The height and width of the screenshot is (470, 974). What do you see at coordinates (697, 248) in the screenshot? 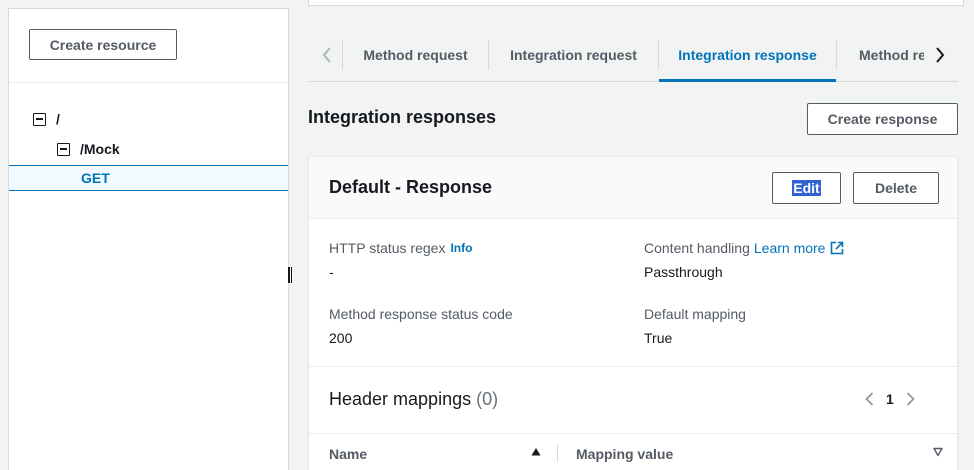
I see `content-handling-label: Content handling` at bounding box center [697, 248].